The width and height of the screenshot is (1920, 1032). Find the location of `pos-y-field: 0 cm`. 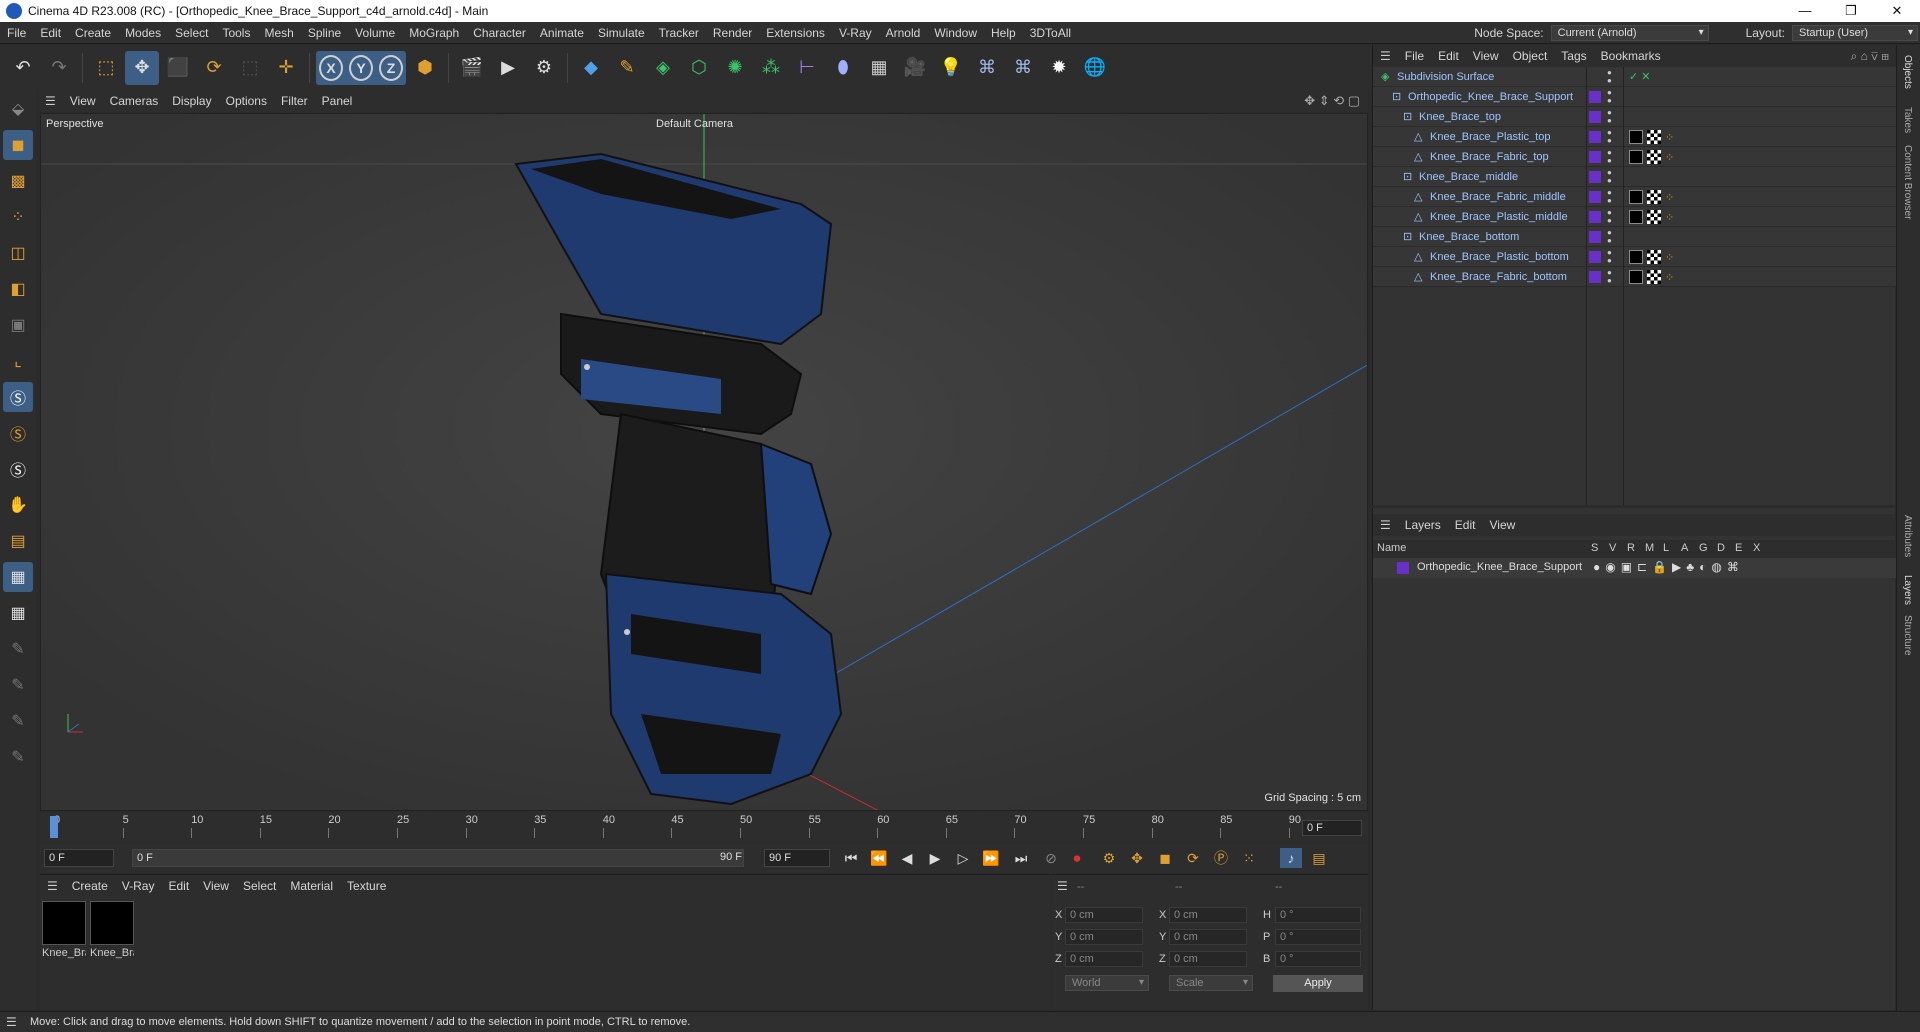

pos-y-field: 0 cm is located at coordinates (1104, 937).